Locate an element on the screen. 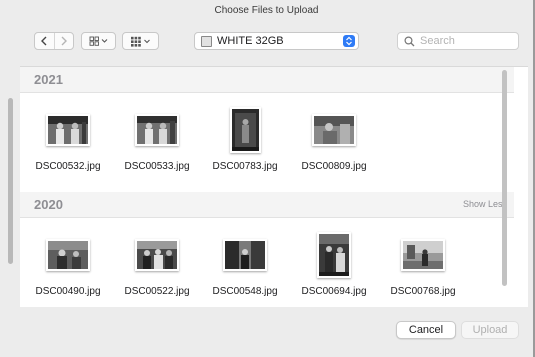 The width and height of the screenshot is (535, 357). file-name: DSC00533.jpg is located at coordinates (157, 166).